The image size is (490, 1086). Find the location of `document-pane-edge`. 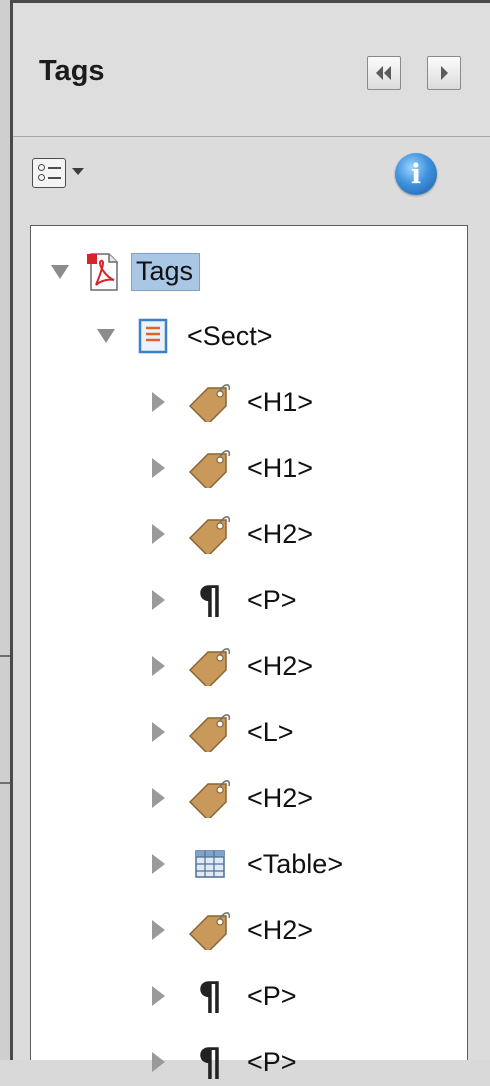

document-pane-edge is located at coordinates (5, 530).